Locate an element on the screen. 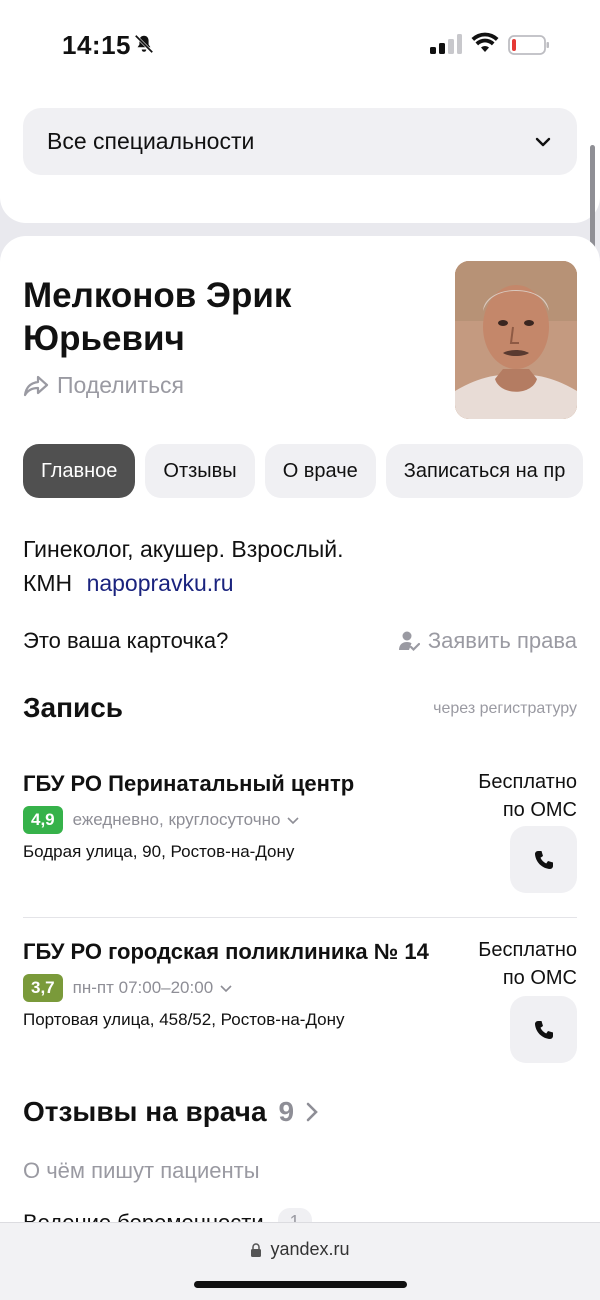 This screenshot has height=1300, width=600. clinic-hours: ежедневно, круглосуточно is located at coordinates (187, 820).